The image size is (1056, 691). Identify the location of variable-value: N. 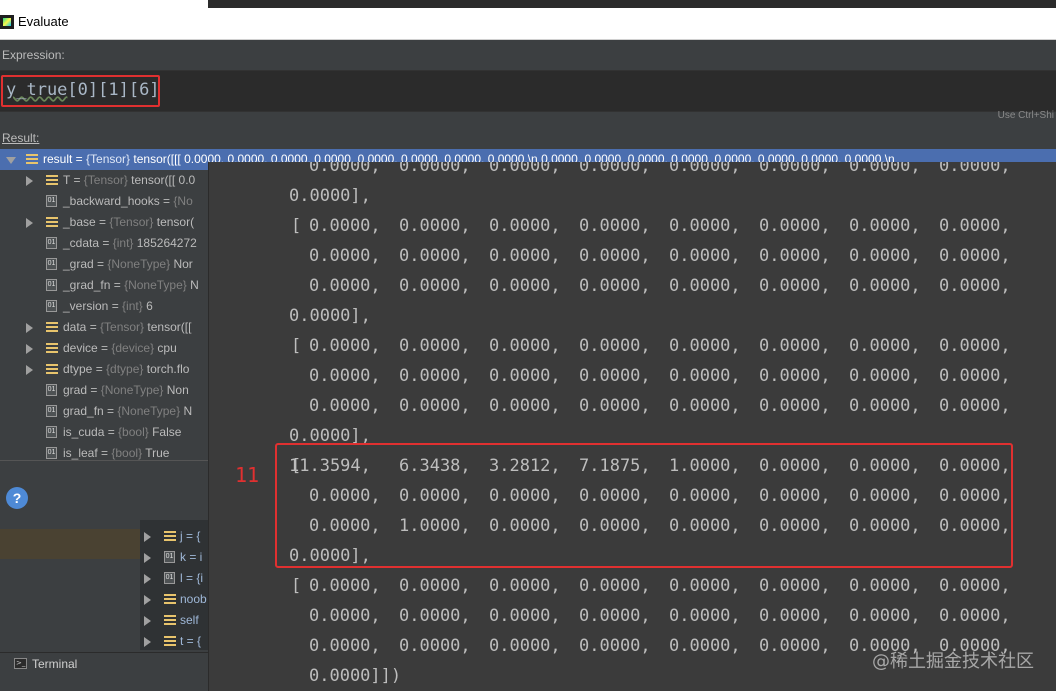
(188, 411).